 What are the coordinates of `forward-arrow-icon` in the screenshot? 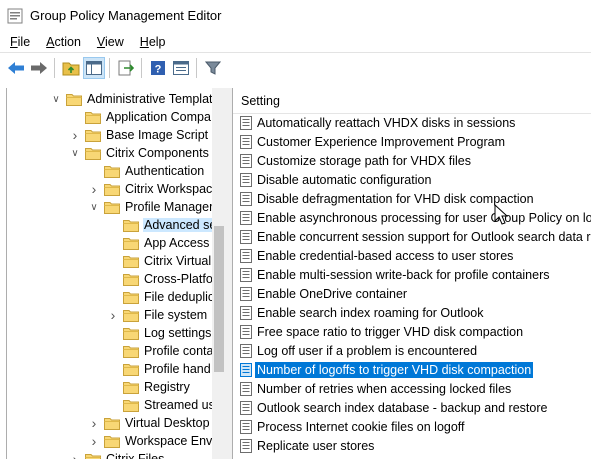 It's located at (39, 68).